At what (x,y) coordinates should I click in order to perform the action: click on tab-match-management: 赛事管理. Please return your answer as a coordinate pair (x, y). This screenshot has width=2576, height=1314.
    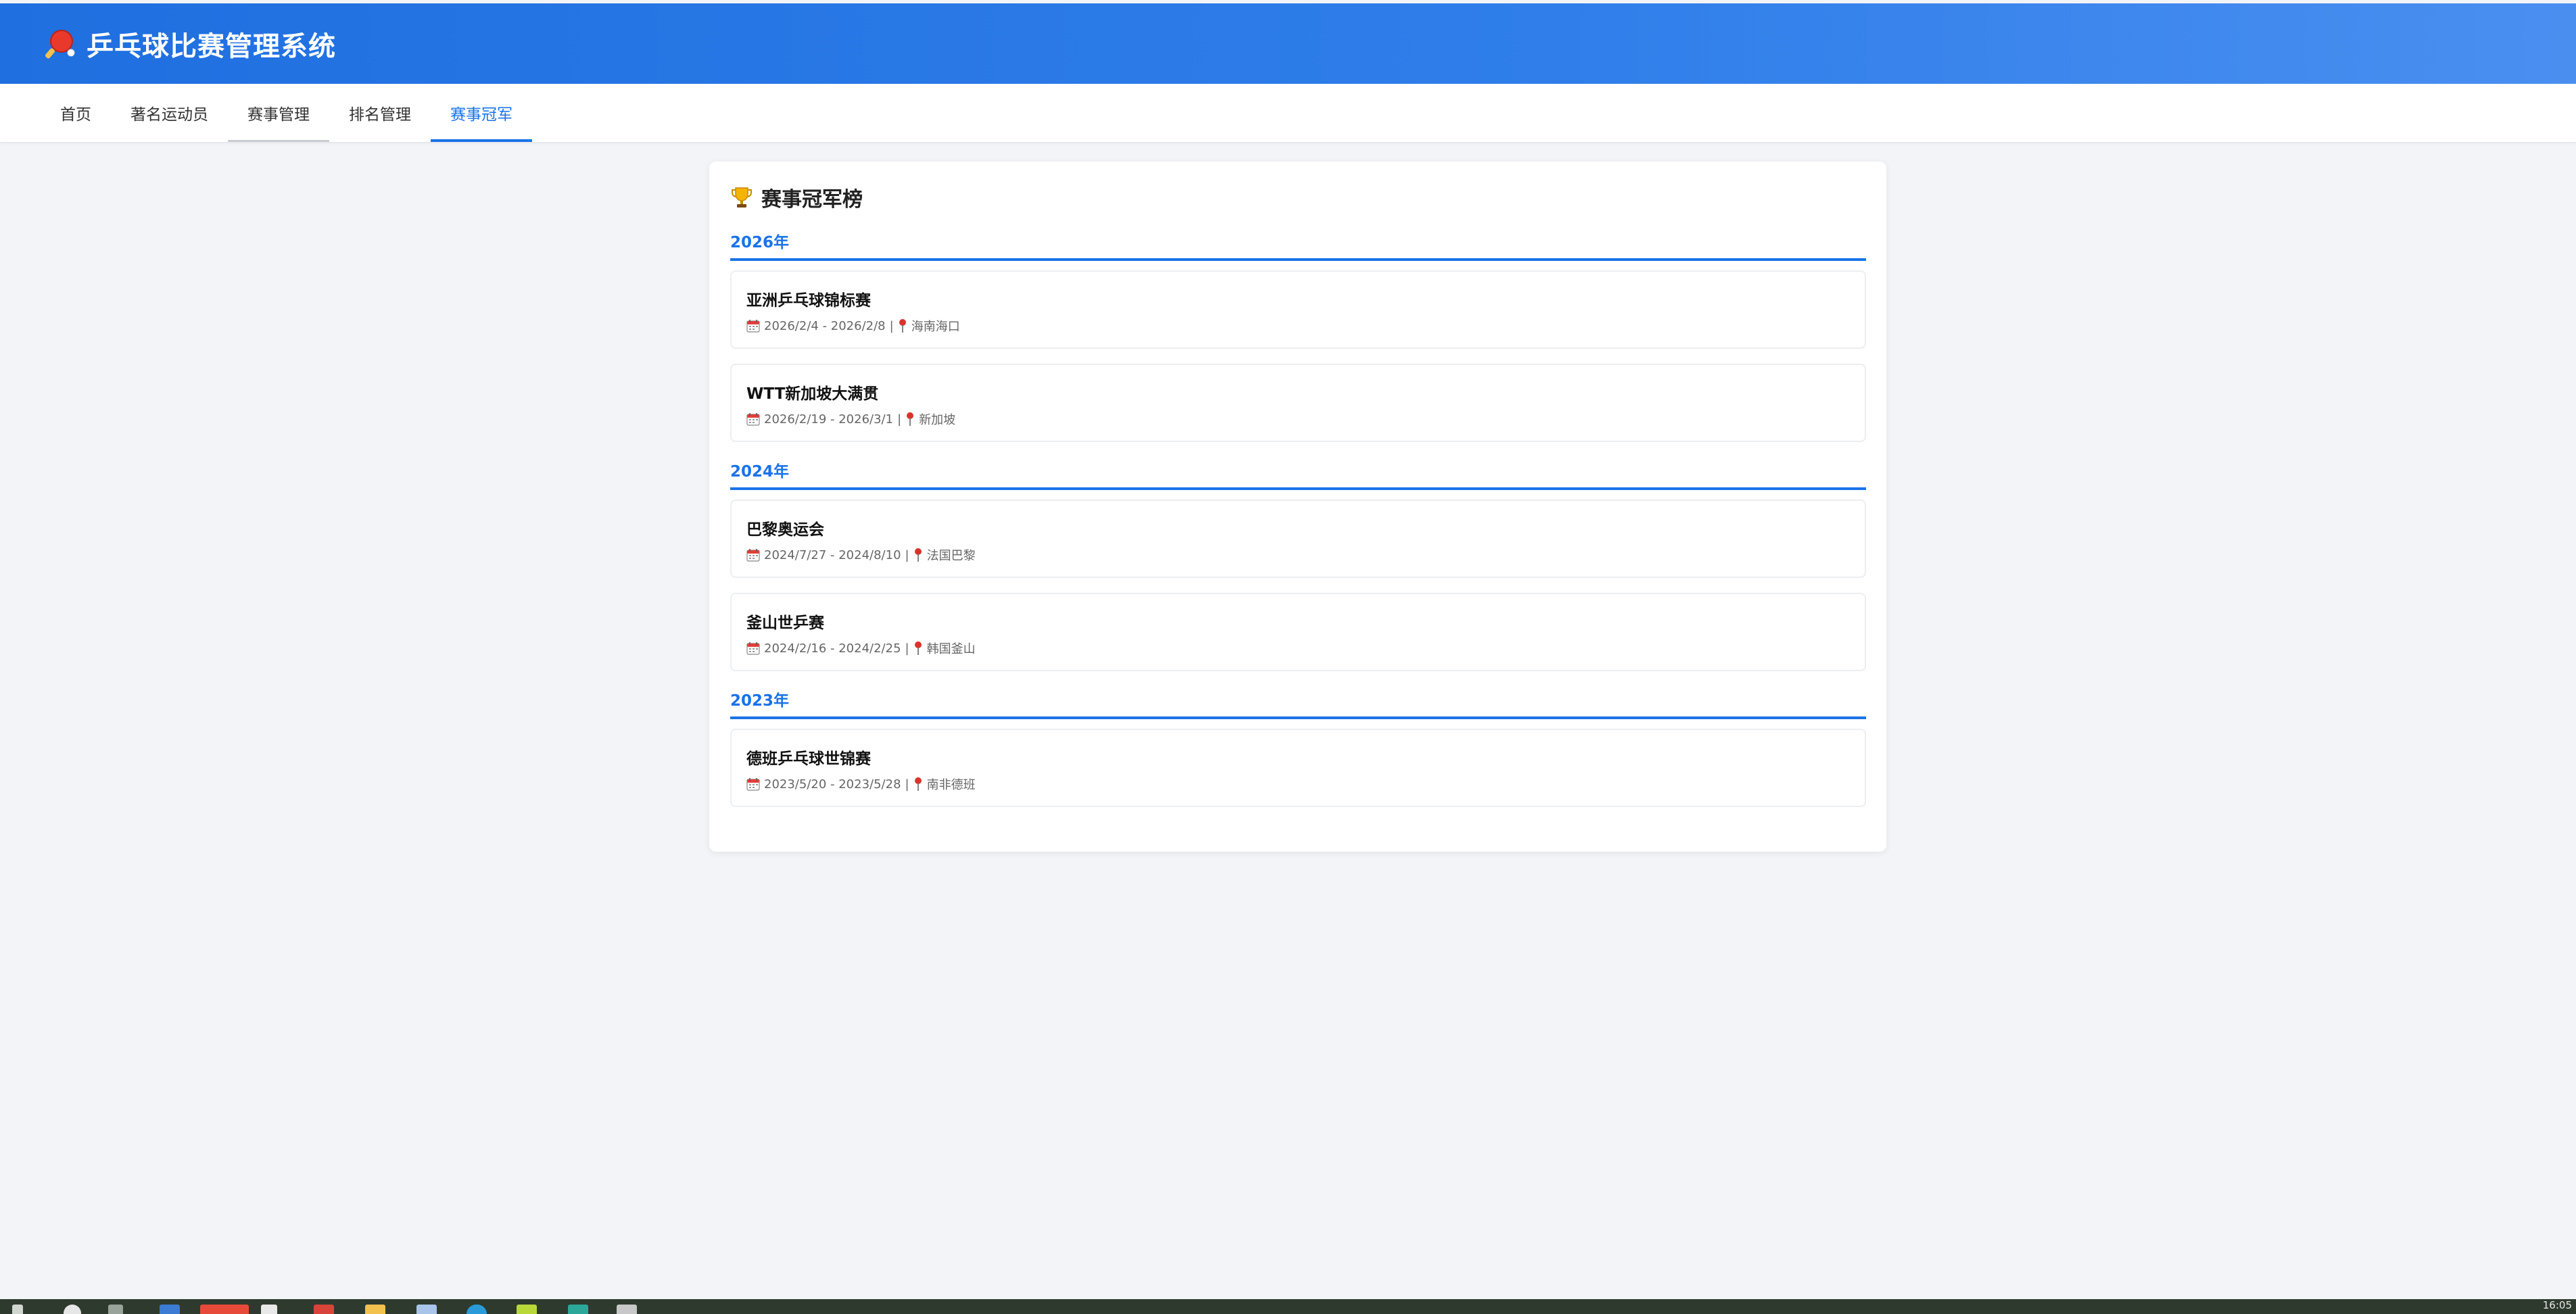
    Looking at the image, I should click on (278, 113).